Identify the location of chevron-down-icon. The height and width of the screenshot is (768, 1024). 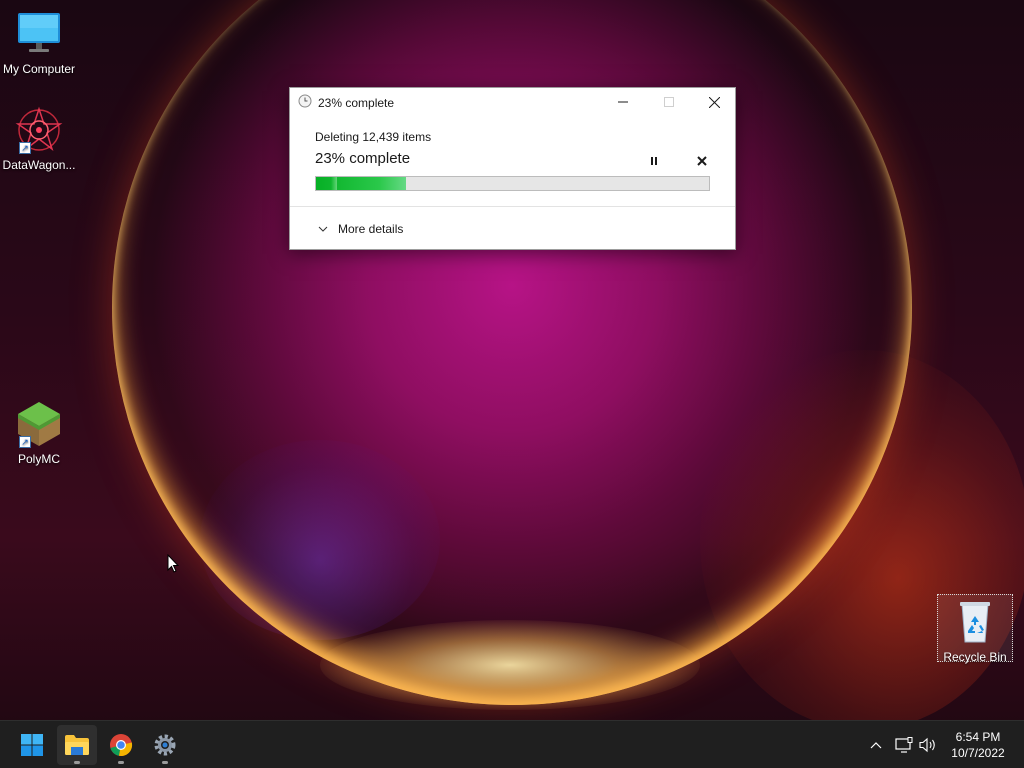
(323, 229).